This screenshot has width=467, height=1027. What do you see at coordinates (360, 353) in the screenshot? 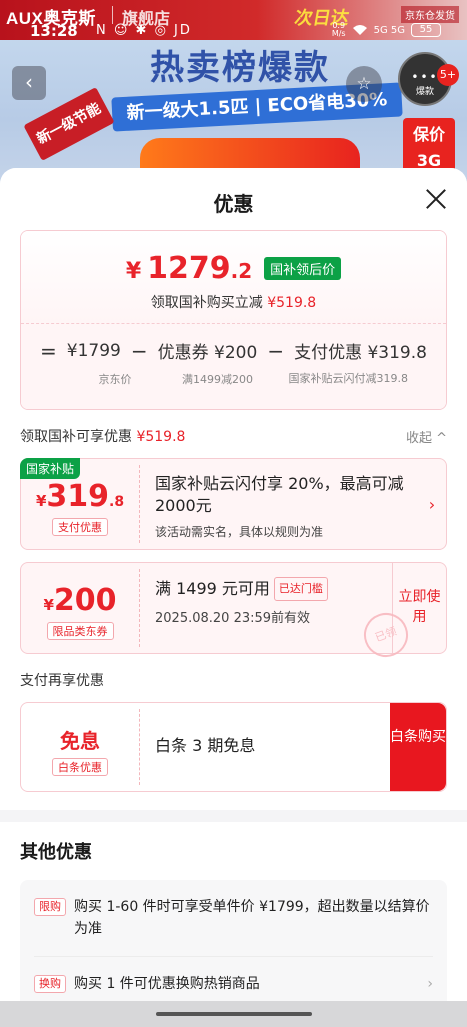
I see `pay-discount: 支付优惠 ¥319.8` at bounding box center [360, 353].